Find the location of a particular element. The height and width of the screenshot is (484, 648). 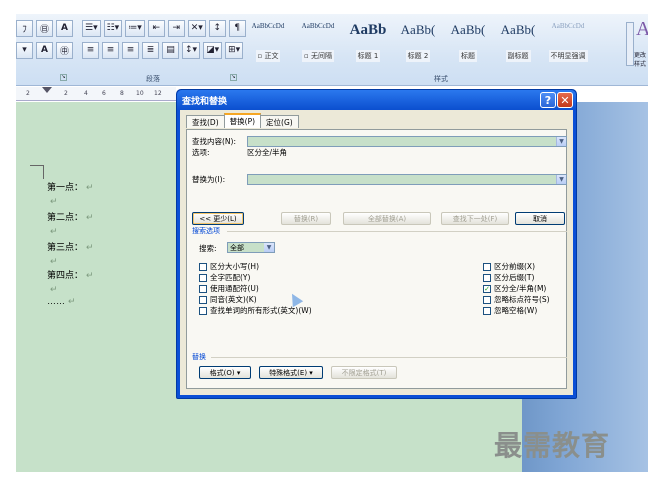

change-styles-icon: A is located at coordinates (642, 29).